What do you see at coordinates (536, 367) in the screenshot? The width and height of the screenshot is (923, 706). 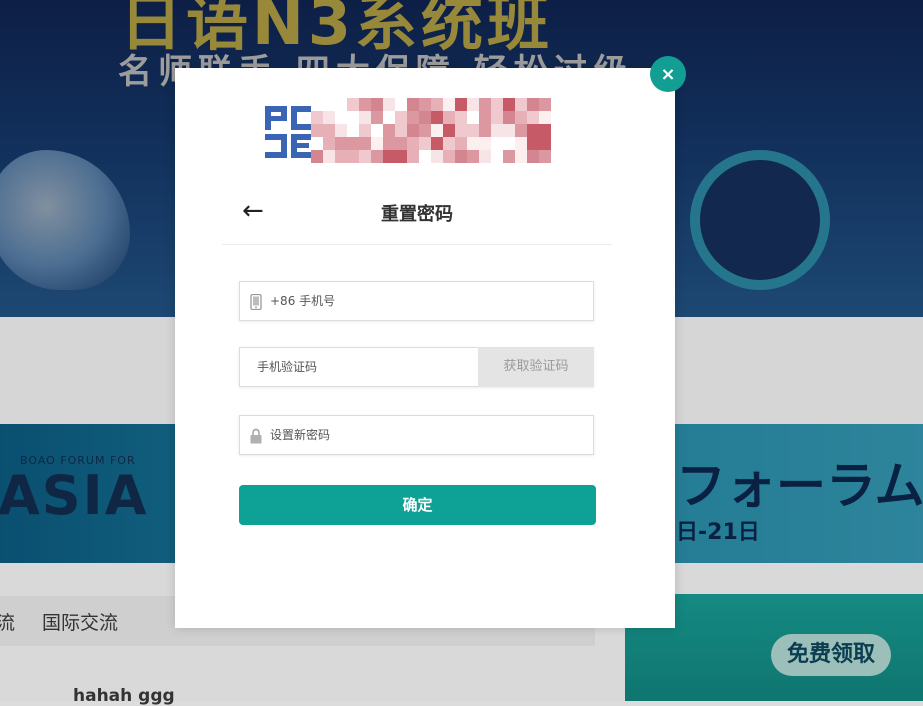 I see `get-code-button: 获取验证码` at bounding box center [536, 367].